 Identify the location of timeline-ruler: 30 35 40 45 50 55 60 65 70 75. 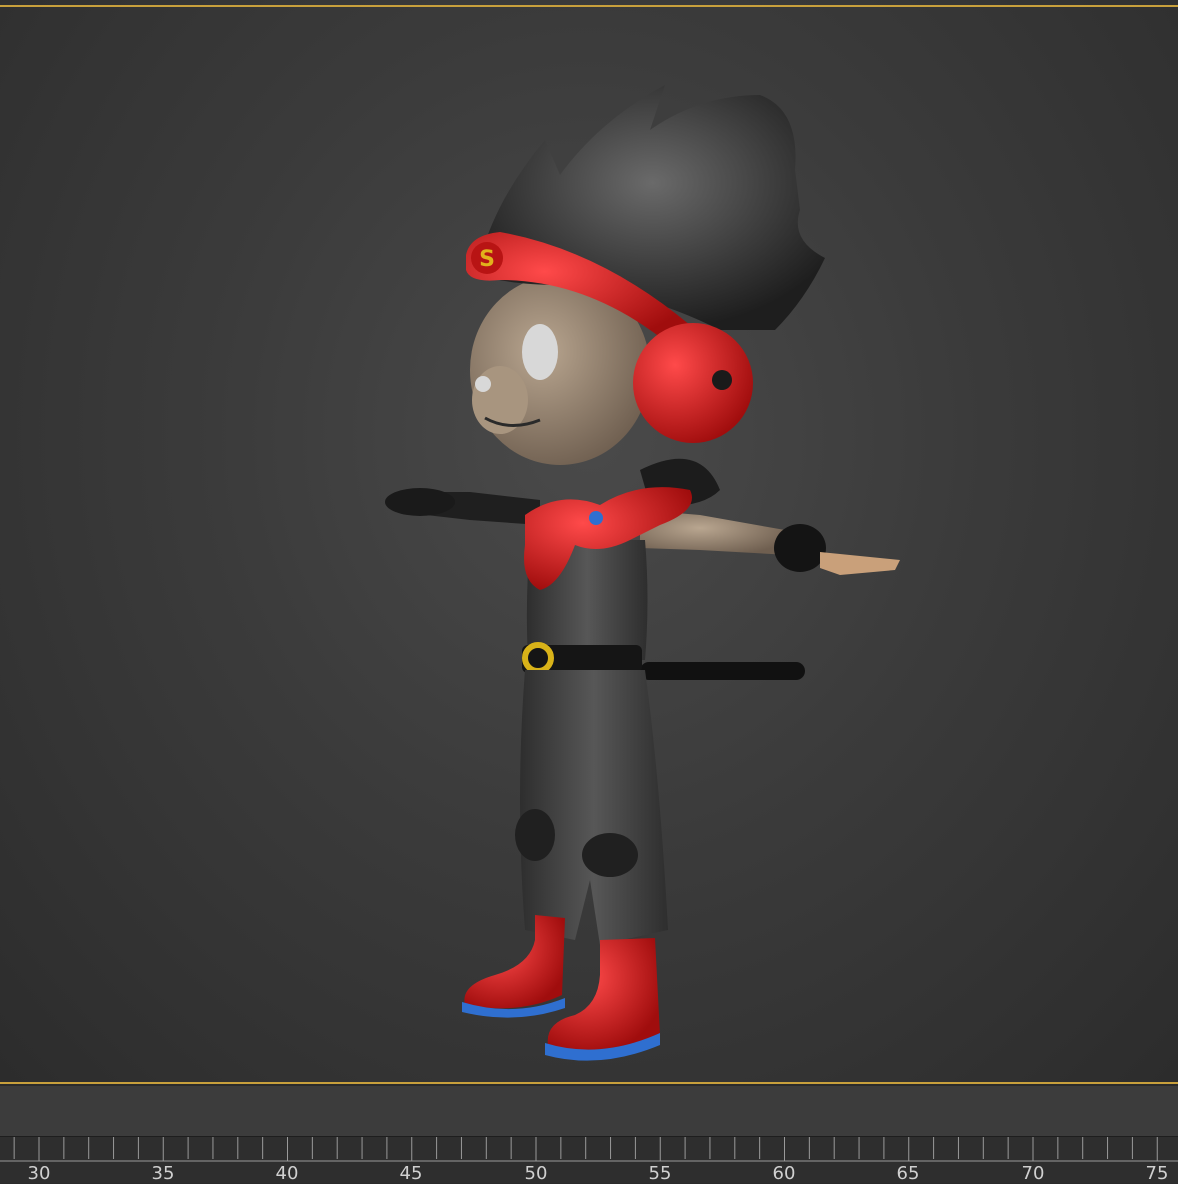
(589, 1160).